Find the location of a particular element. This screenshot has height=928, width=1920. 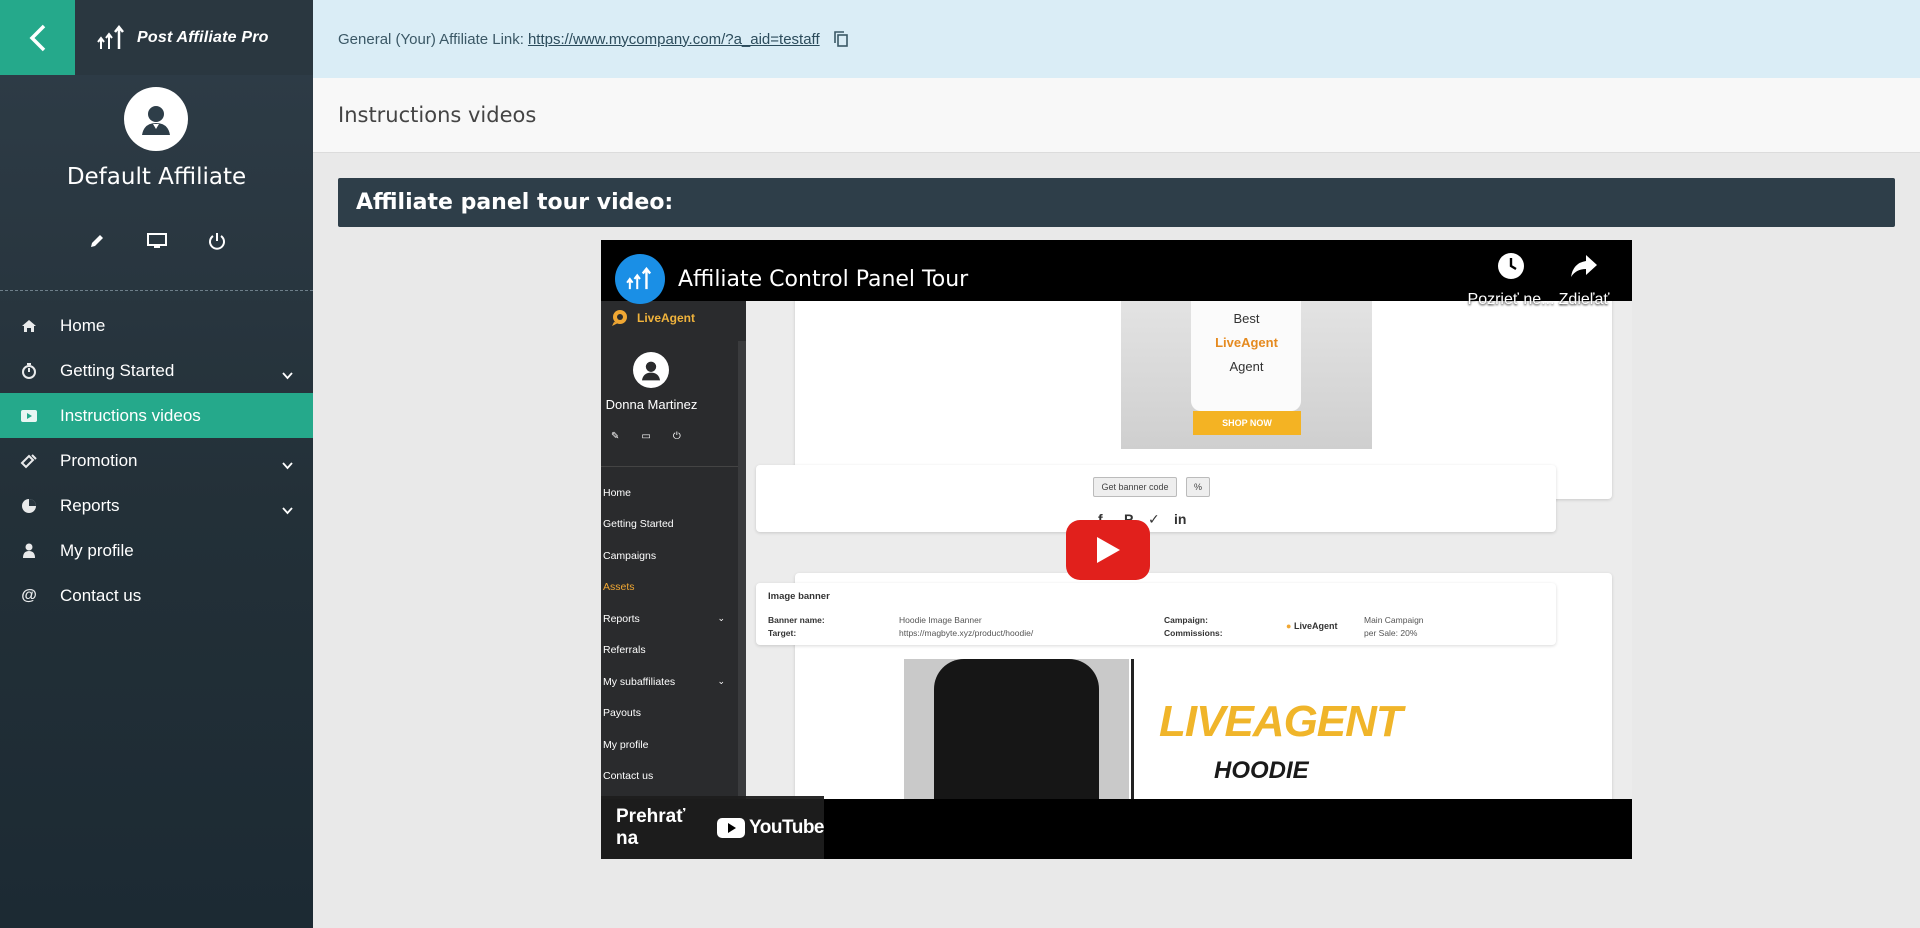

watch-on-youtube-button: Prehrať na YouTube is located at coordinates (712, 827).